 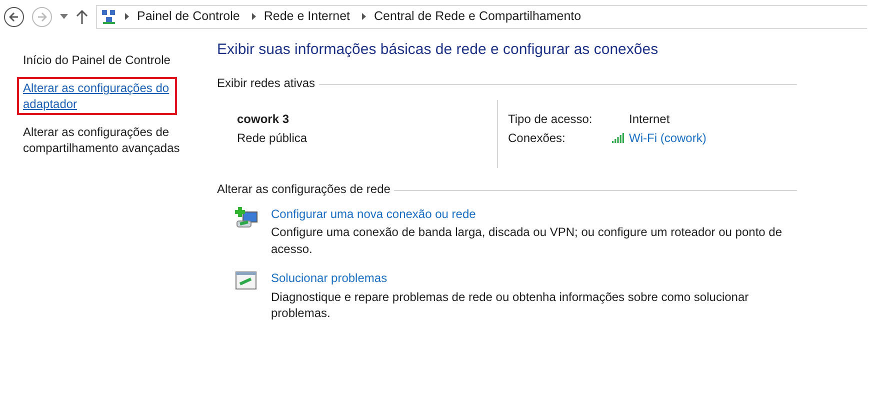 I want to click on back-button, so click(x=14, y=16).